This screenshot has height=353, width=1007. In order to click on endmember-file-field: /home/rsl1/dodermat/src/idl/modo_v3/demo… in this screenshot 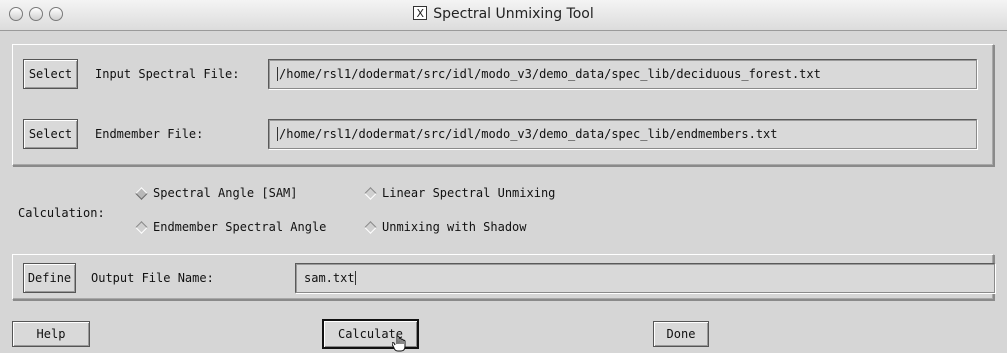, I will do `click(622, 134)`.